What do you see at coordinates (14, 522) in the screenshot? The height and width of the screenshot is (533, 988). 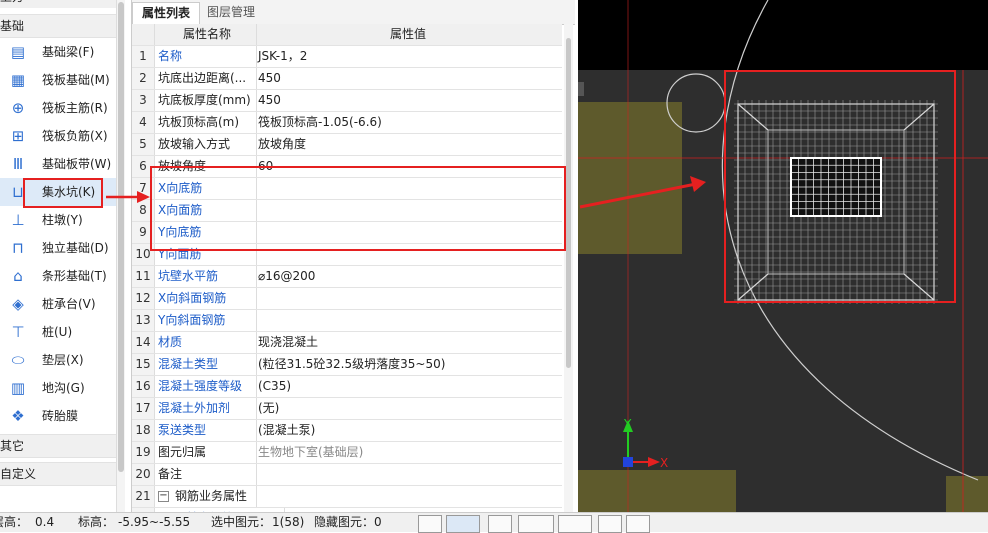 I see `floor-height-label: 层高：` at bounding box center [14, 522].